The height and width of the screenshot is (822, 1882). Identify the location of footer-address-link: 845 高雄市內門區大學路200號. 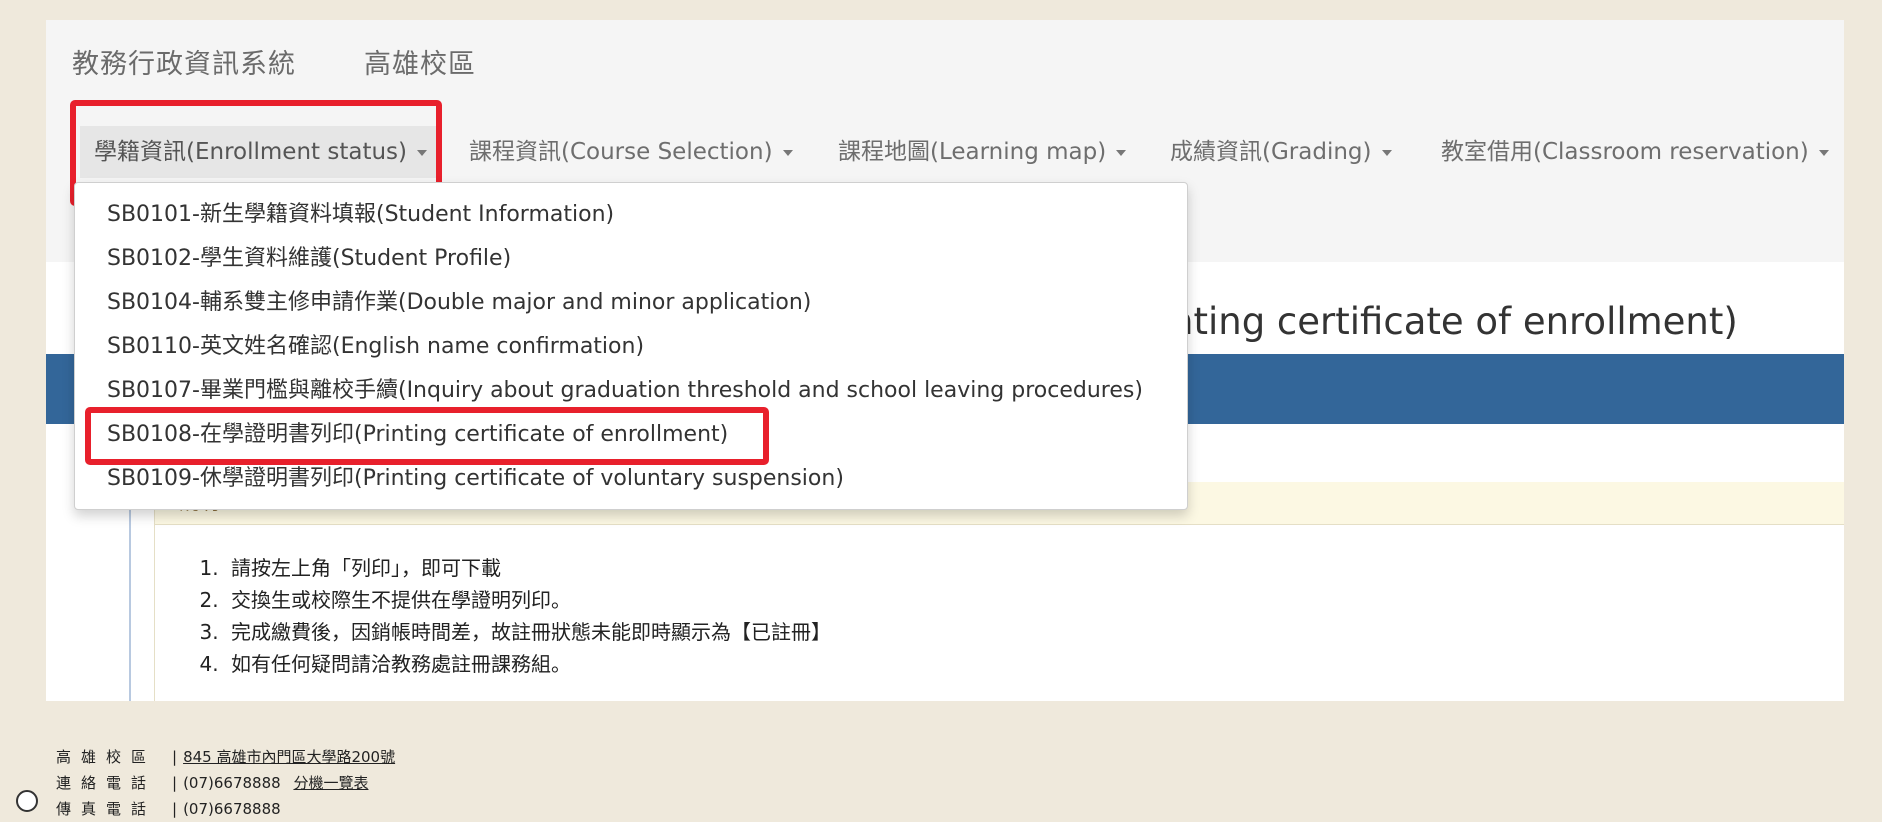
(289, 757).